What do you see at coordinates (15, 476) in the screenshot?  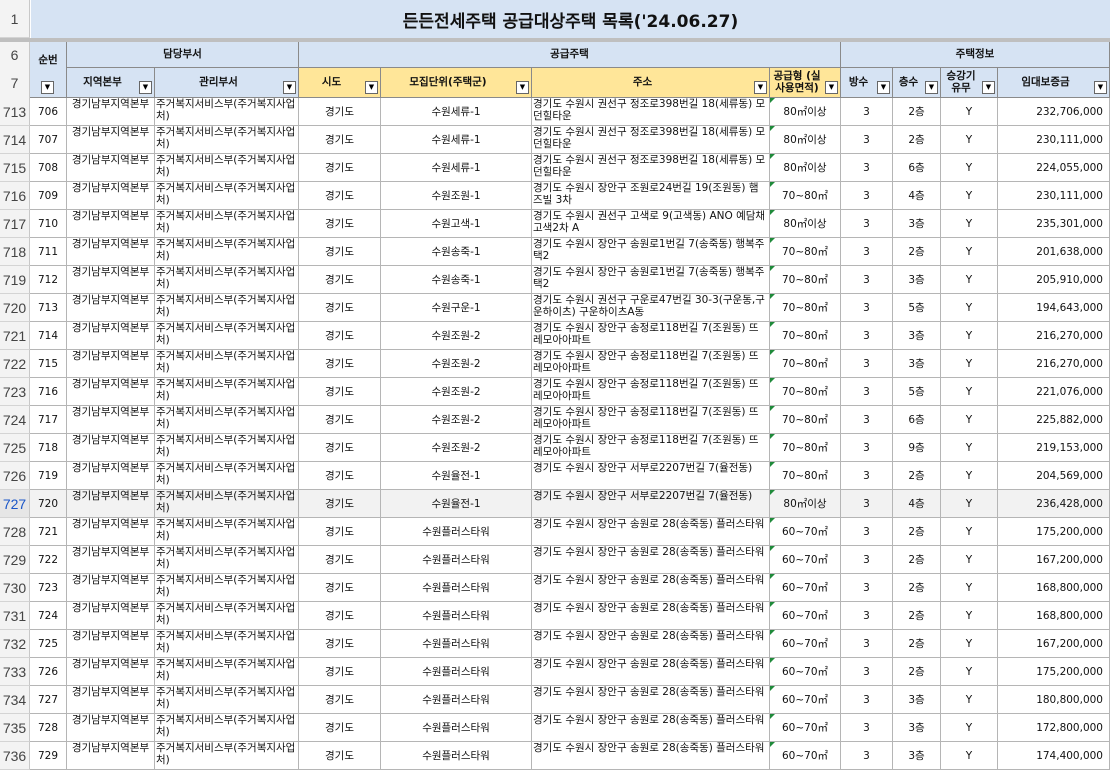 I see `row-header: 726` at bounding box center [15, 476].